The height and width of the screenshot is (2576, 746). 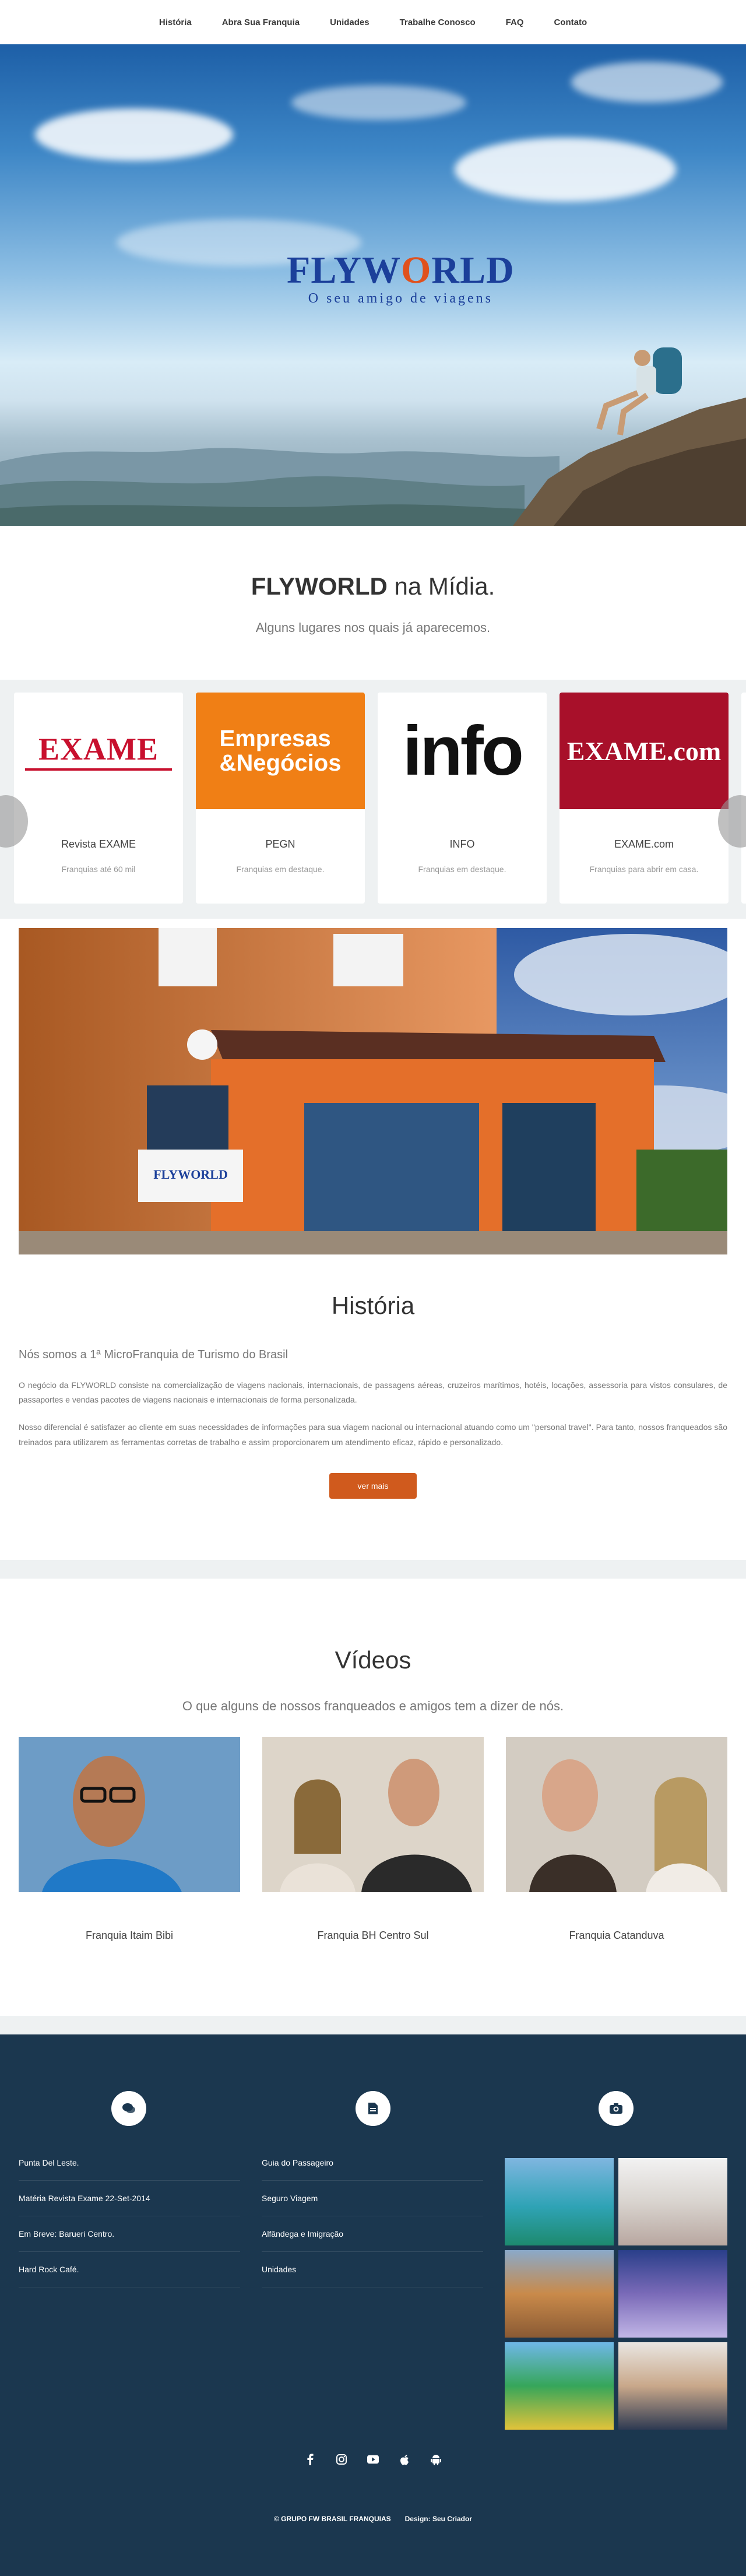 What do you see at coordinates (462, 844) in the screenshot?
I see `media-card-name: INFO` at bounding box center [462, 844].